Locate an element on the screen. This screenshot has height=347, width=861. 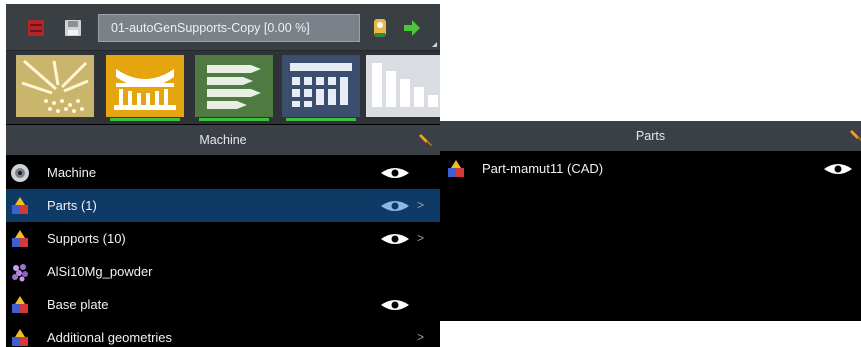
tree-item-label: Supports (10) is located at coordinates (86, 238).